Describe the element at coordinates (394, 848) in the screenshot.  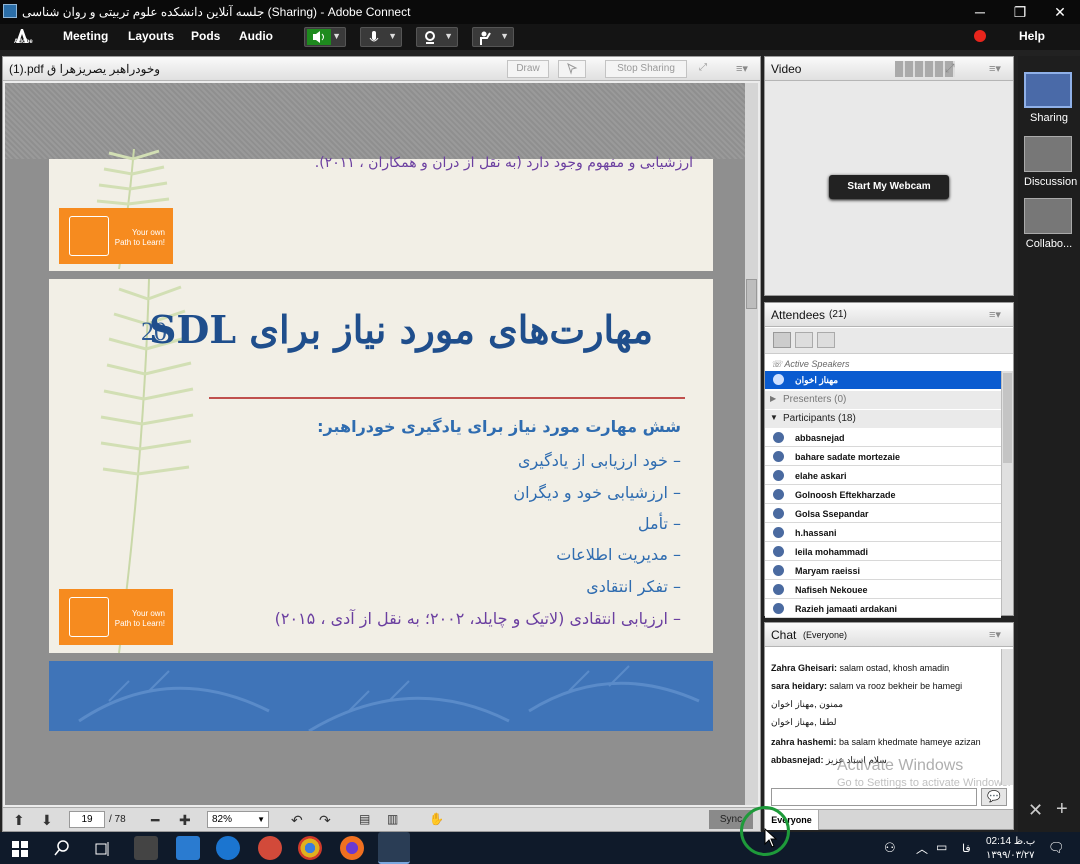
I see `adobe-connect-taskbar-icon` at that location.